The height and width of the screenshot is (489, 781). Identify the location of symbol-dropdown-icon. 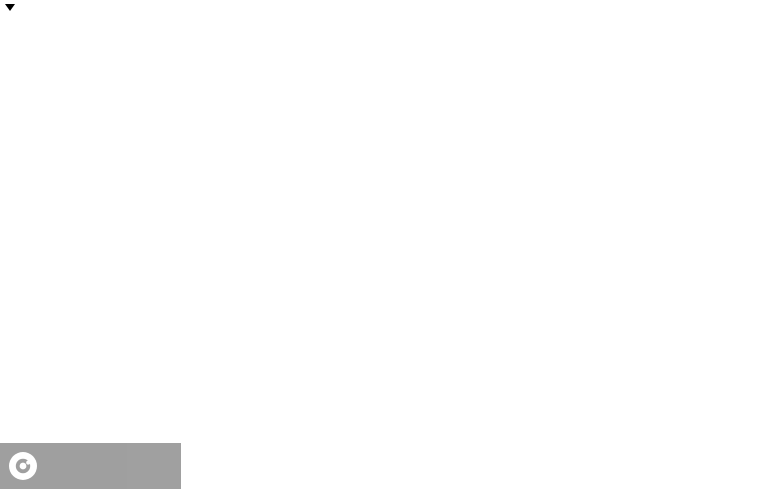
(10, 7).